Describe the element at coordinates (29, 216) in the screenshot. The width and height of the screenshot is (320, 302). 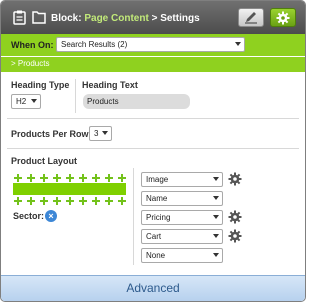
I see `sector-label: Sector:` at that location.